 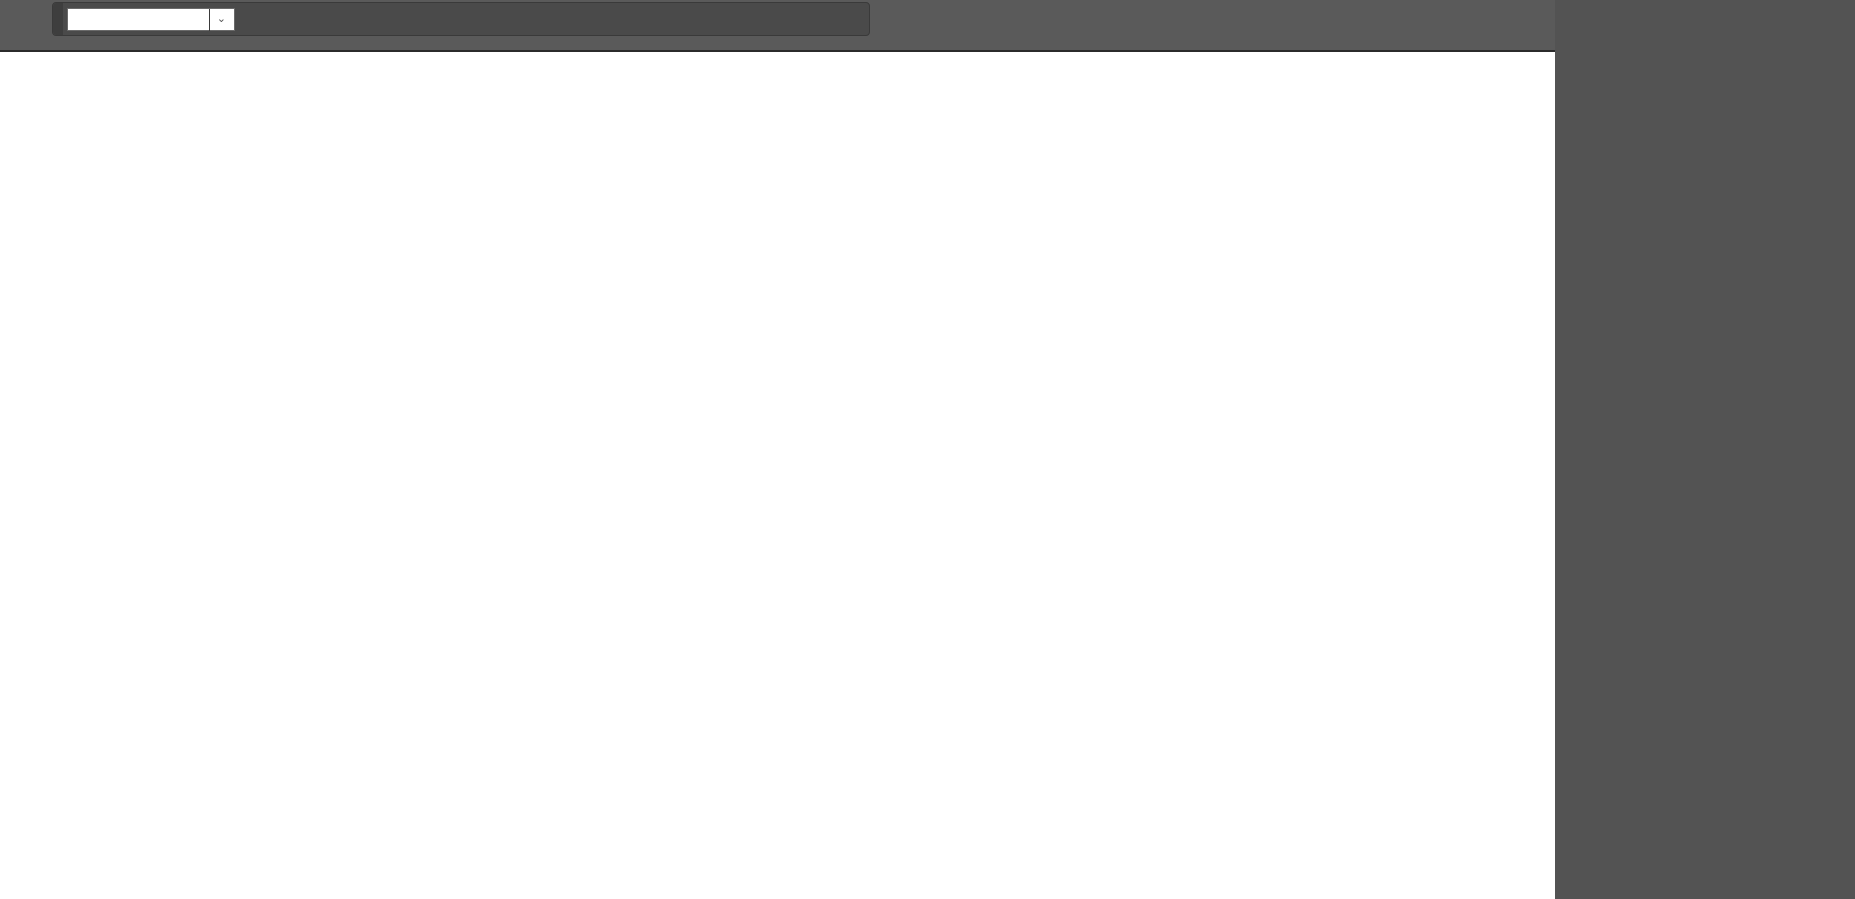 I want to click on toolbar-grip, so click(x=58, y=19).